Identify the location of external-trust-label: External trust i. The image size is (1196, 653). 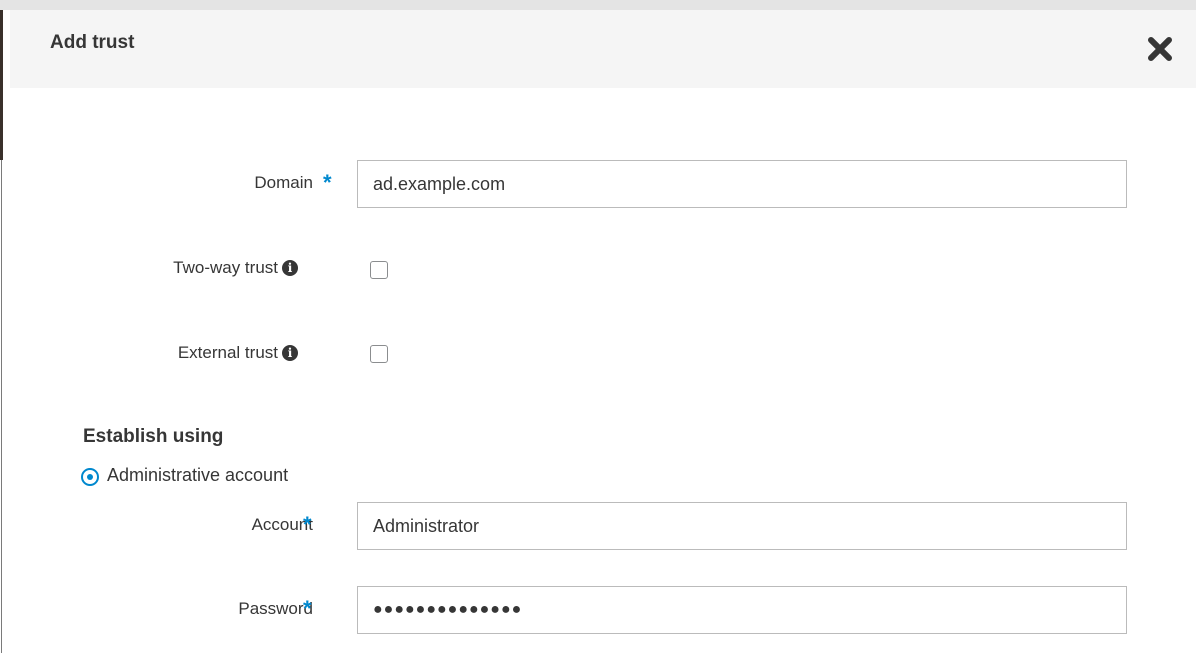
(238, 353).